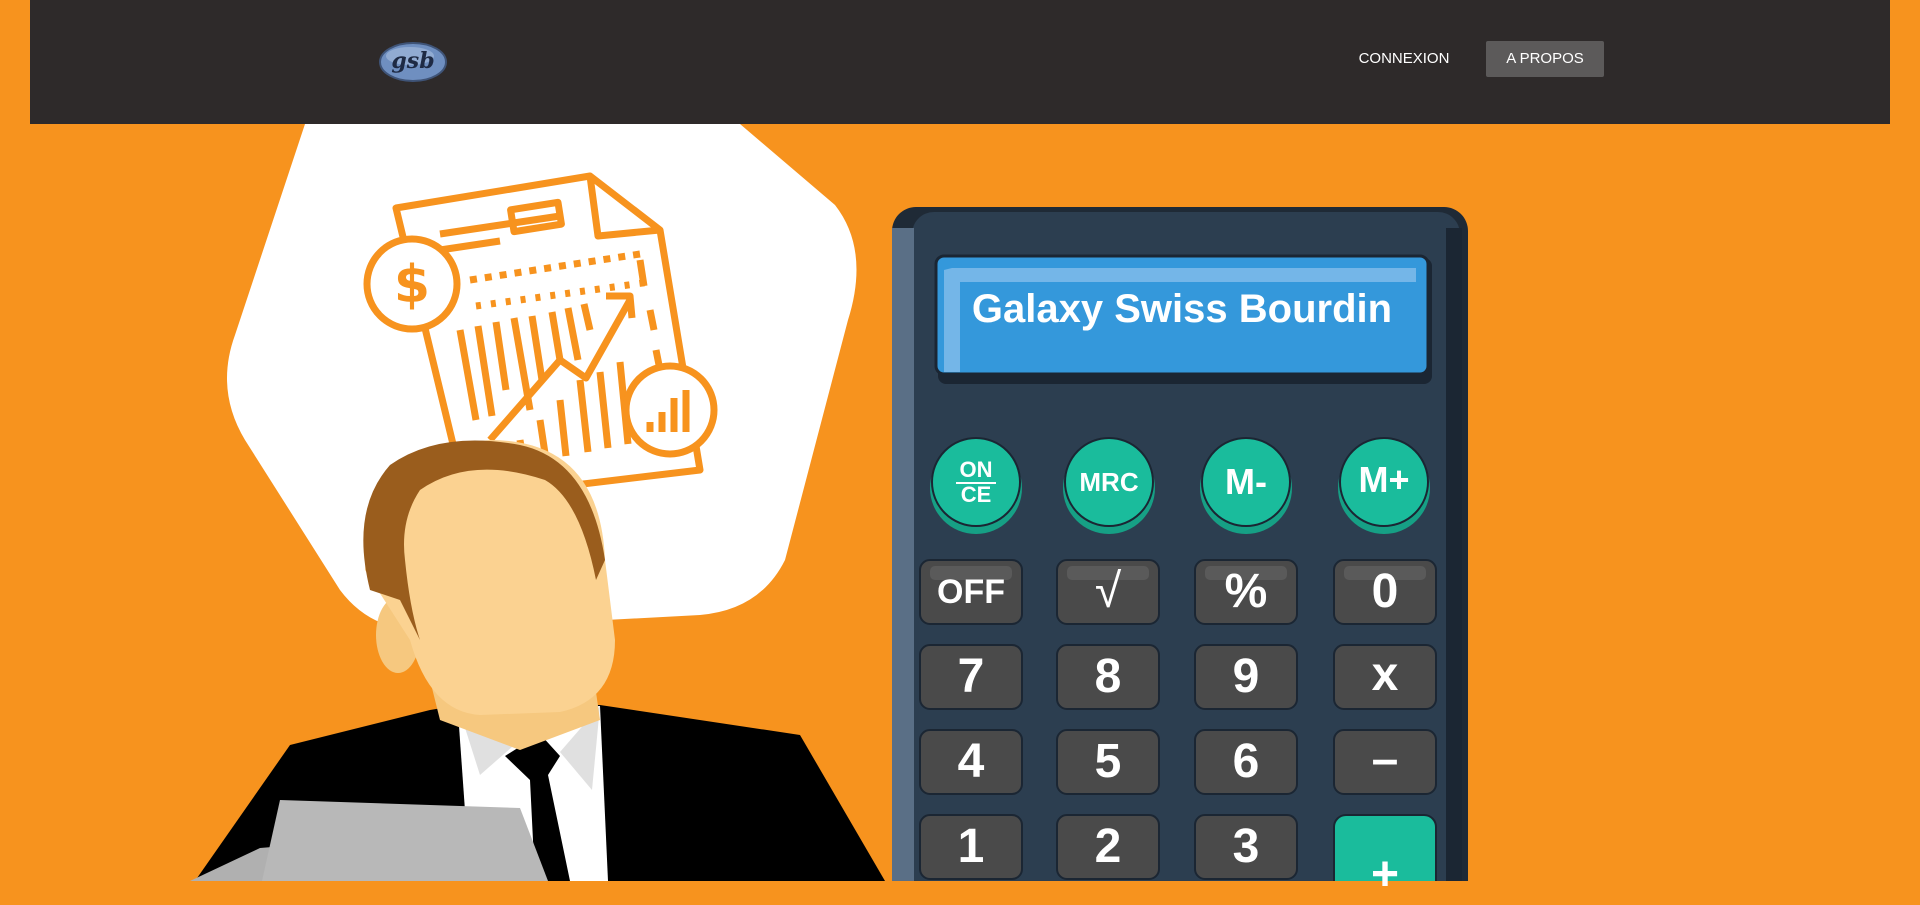 The width and height of the screenshot is (1920, 905). I want to click on key-6: 6, so click(1246, 762).